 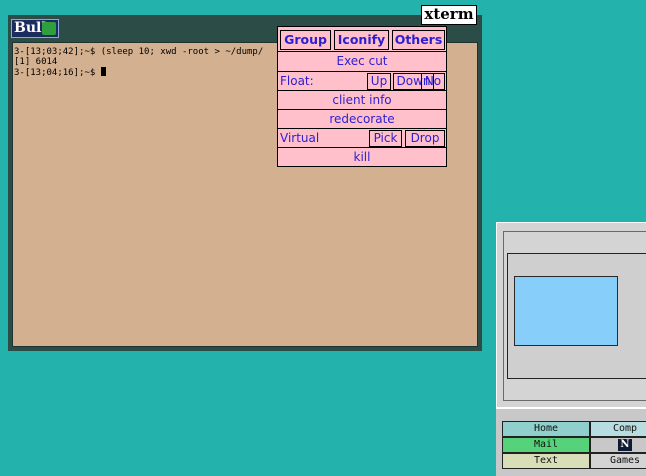 What do you see at coordinates (385, 138) in the screenshot?
I see `pick-button: Pick` at bounding box center [385, 138].